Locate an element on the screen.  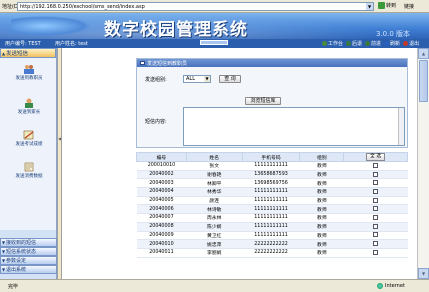
menu-items: 发送到教职员 发送到家长 发送考试成绩 发送消费数据 is located at coordinates (28, 144).